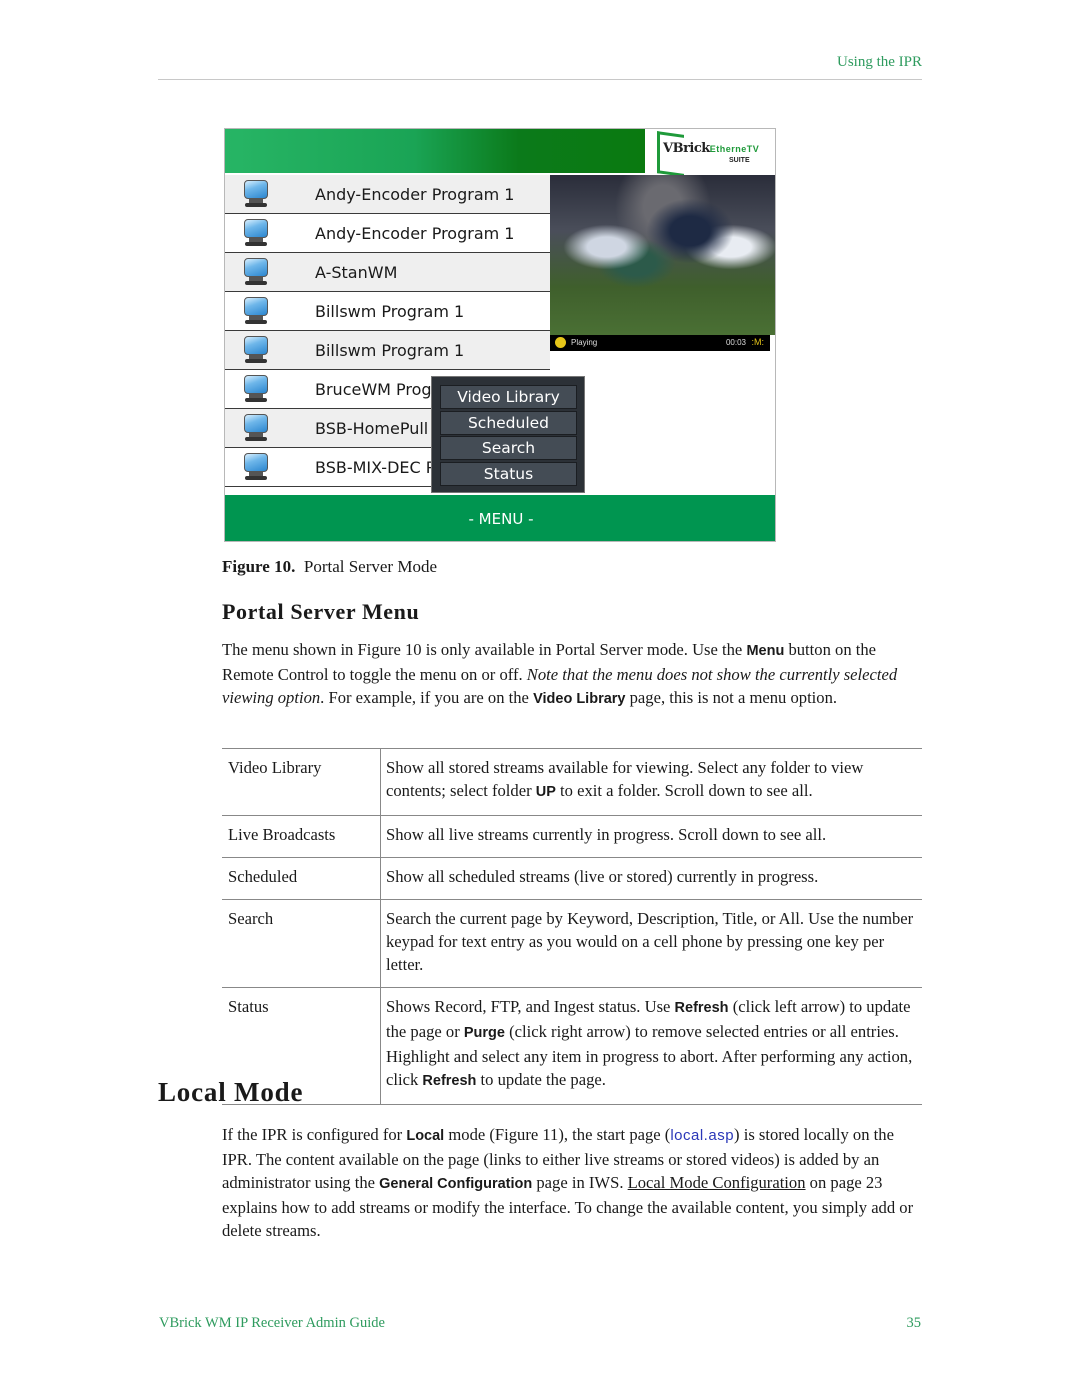 Image resolution: width=1080 pixels, height=1397 pixels. I want to click on logo-product: EtherneTV, so click(734, 149).